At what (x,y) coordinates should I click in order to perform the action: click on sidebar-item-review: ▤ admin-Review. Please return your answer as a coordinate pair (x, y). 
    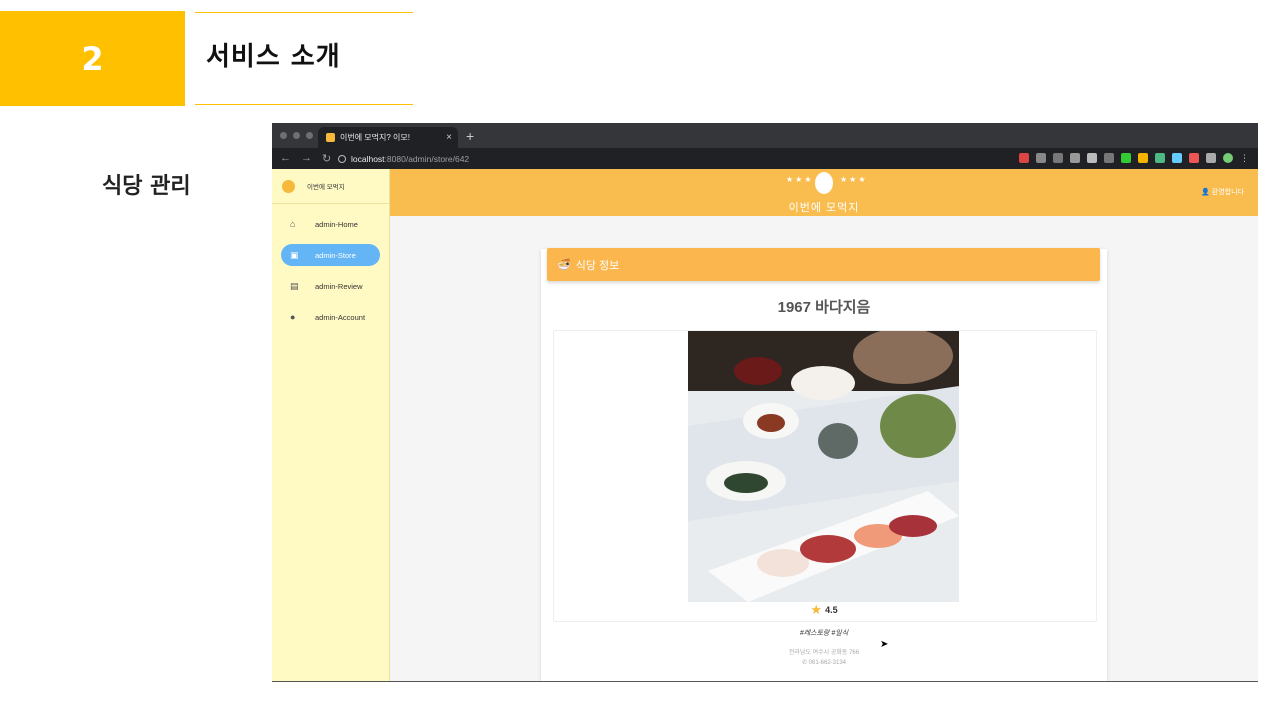
    Looking at the image, I should click on (330, 286).